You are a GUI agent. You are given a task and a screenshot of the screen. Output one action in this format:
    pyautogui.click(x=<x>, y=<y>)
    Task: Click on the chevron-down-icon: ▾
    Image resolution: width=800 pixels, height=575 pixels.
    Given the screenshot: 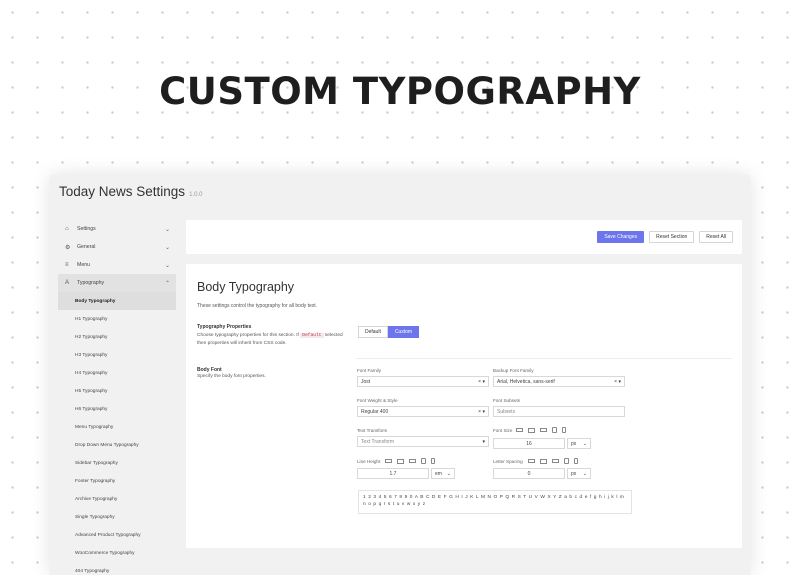 What is the action you would take?
    pyautogui.click(x=483, y=441)
    